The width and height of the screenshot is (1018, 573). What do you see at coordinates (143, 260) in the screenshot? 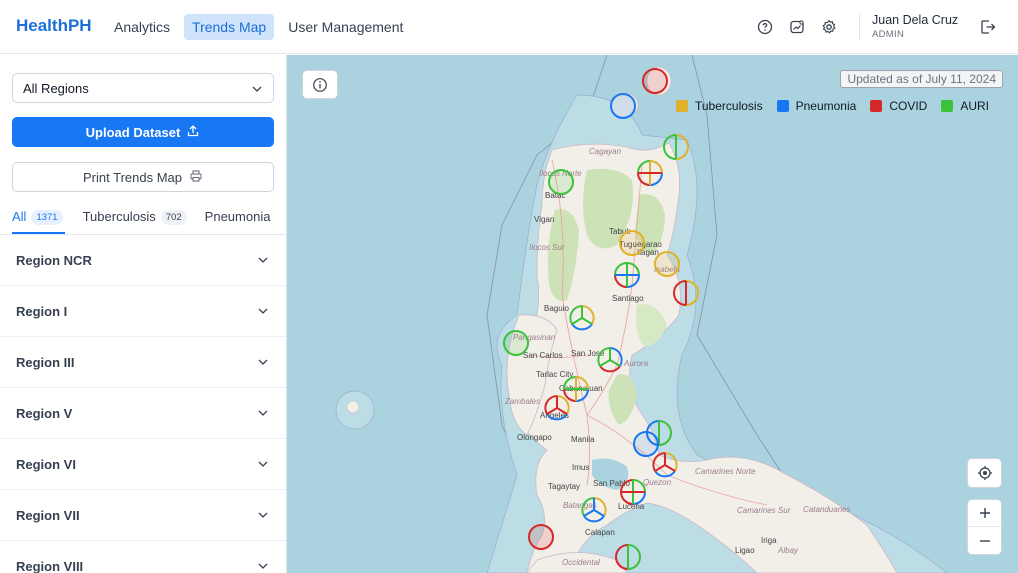
I see `region-item-ncr: Region NCR` at bounding box center [143, 260].